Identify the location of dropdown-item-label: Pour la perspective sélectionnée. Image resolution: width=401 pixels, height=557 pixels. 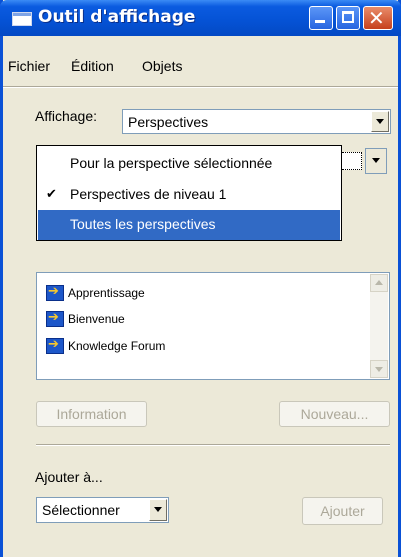
(171, 163).